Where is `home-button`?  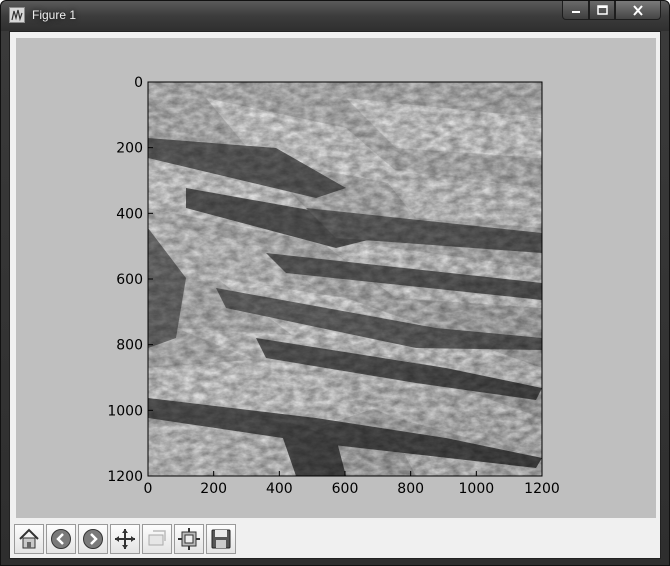
home-button is located at coordinates (29, 539).